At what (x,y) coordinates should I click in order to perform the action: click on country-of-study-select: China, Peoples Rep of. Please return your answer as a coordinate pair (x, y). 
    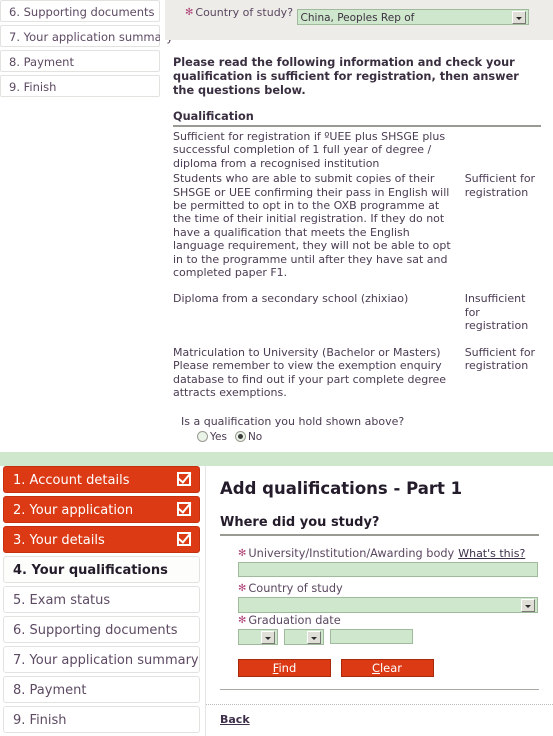
    Looking at the image, I should click on (412, 17).